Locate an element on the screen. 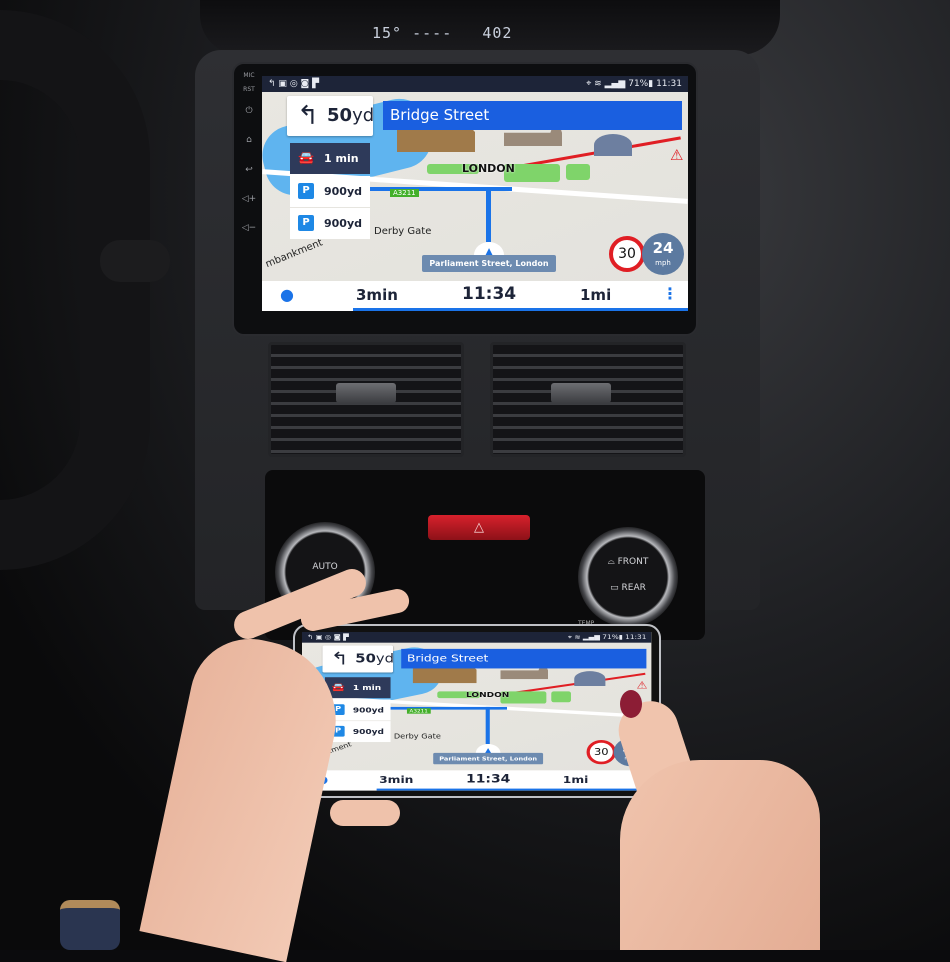 This screenshot has width=950, height=962. air-vent-right is located at coordinates (588, 399).